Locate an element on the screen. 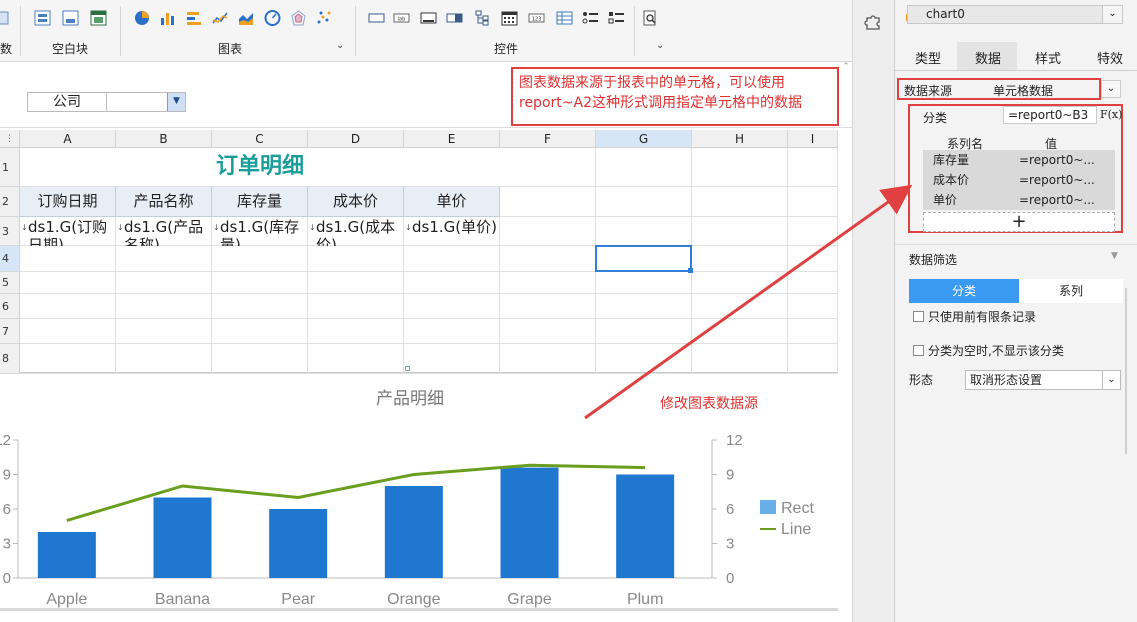 The width and height of the screenshot is (1137, 622). textbox-icon is located at coordinates (376, 18).